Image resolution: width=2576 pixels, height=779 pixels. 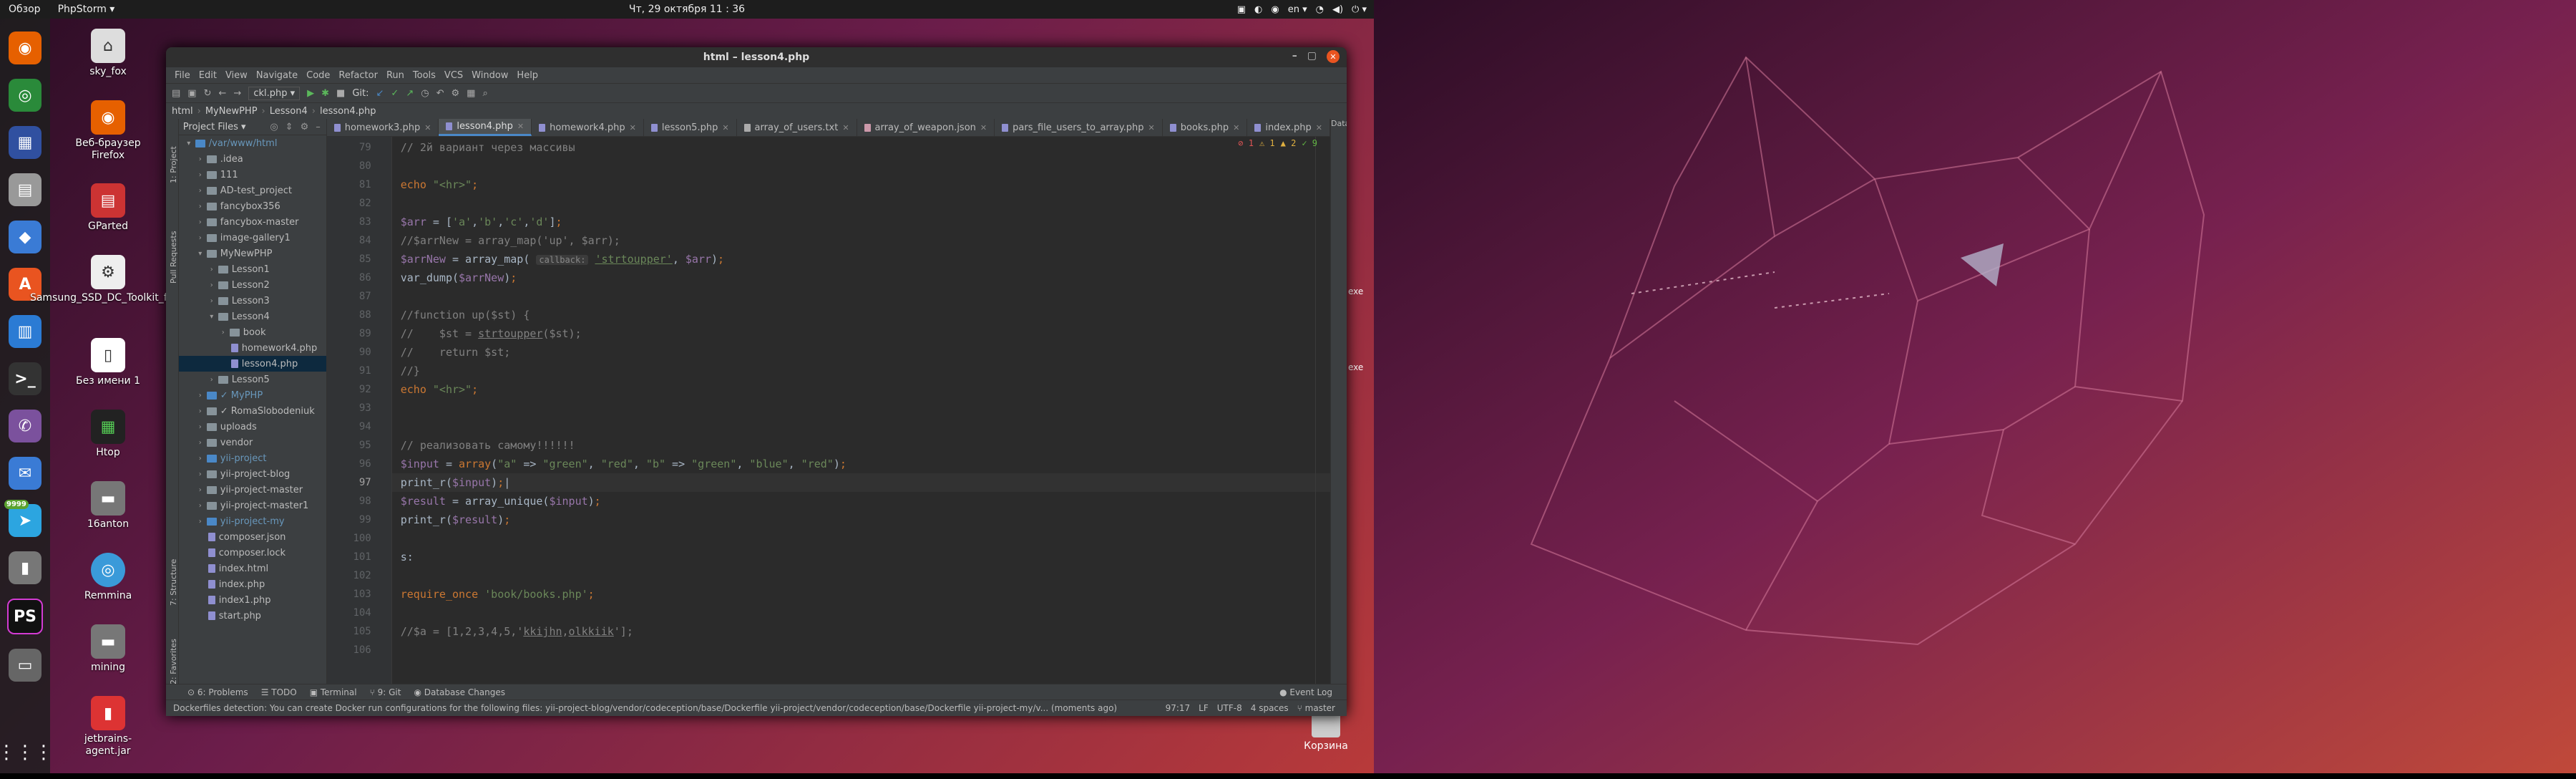 What do you see at coordinates (214, 127) in the screenshot?
I see `project-view-select: Project Files ▾` at bounding box center [214, 127].